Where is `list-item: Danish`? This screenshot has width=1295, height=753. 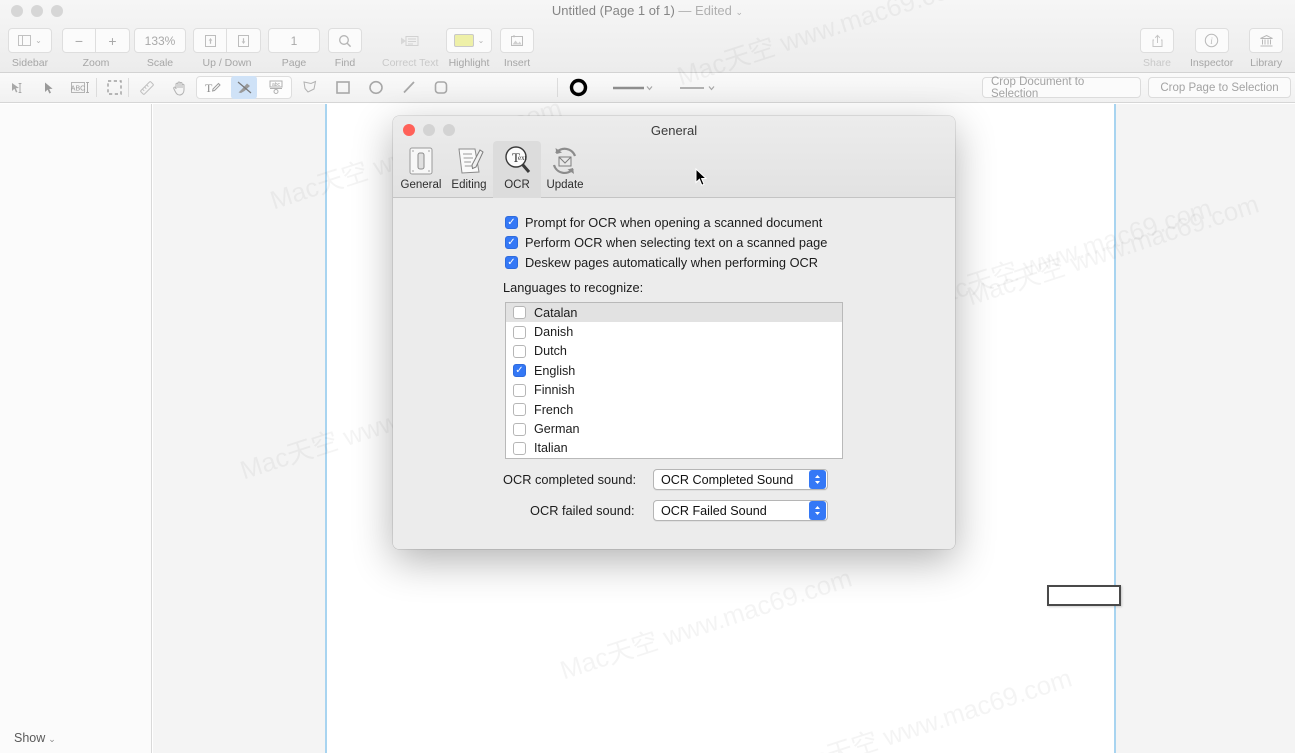 list-item: Danish is located at coordinates (674, 331).